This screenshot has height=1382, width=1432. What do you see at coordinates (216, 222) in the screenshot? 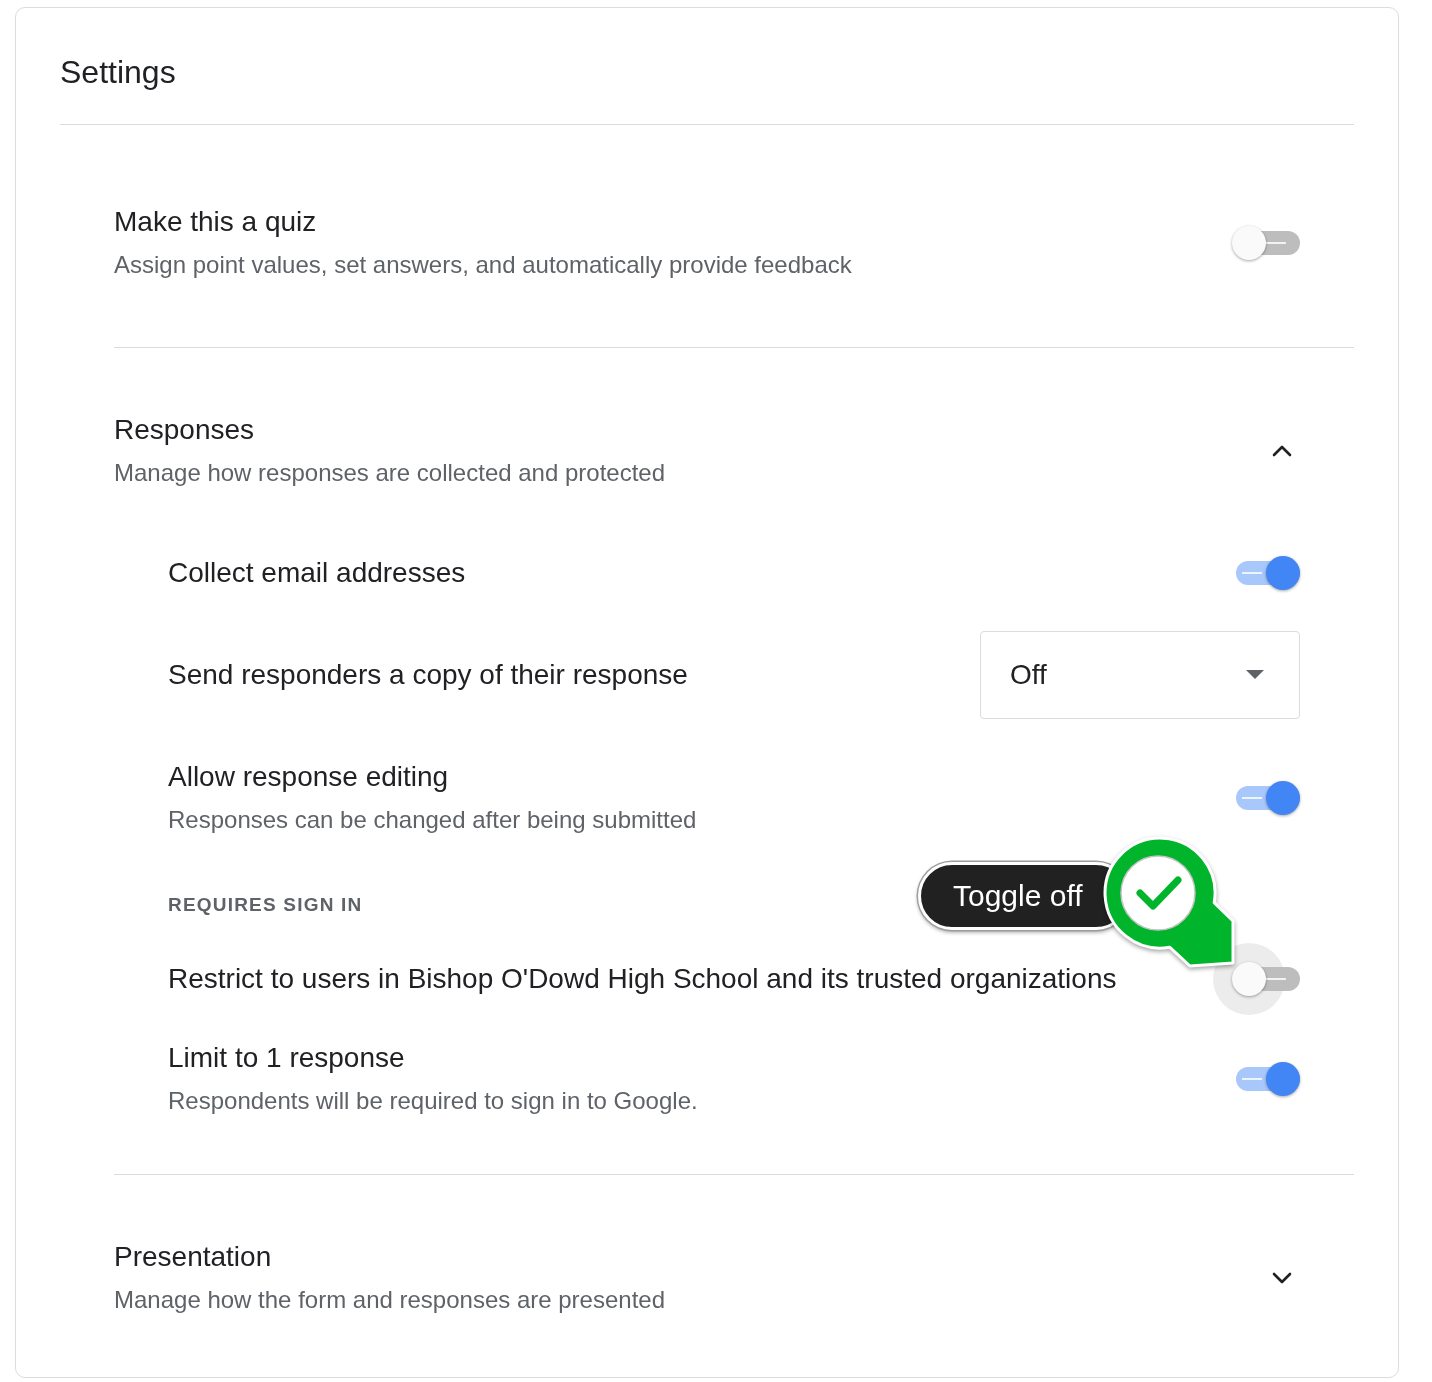
I see `section-title: Make this a quiz` at bounding box center [216, 222].